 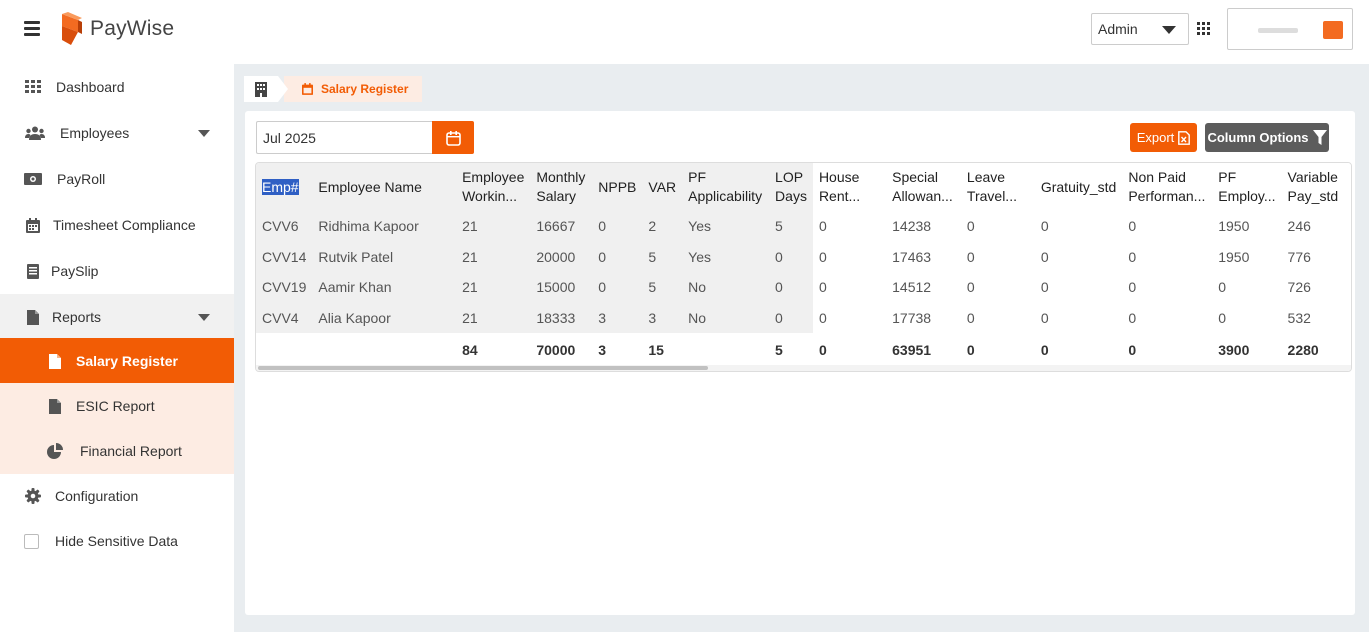 I want to click on column-header-pf-applicability: PF Applicability, so click(x=726, y=187).